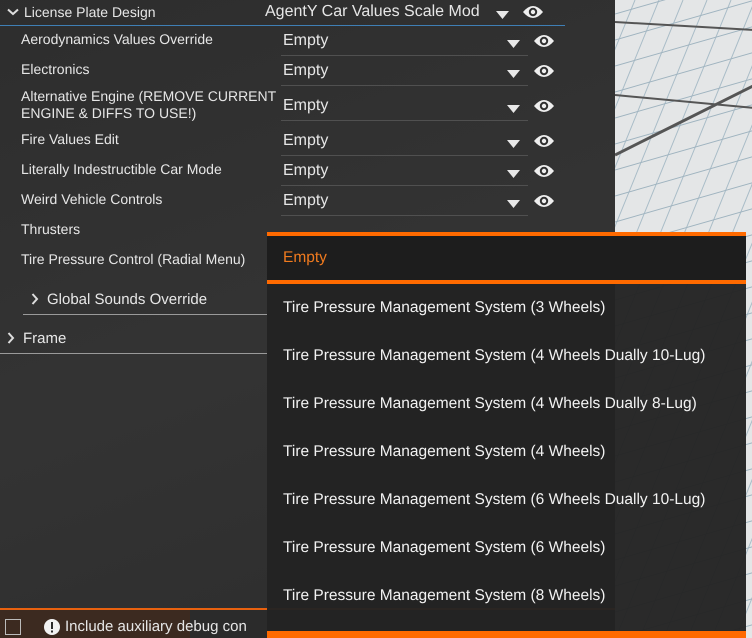 The height and width of the screenshot is (638, 752). Describe the element at coordinates (133, 338) in the screenshot. I see `group-header: Frame` at that location.